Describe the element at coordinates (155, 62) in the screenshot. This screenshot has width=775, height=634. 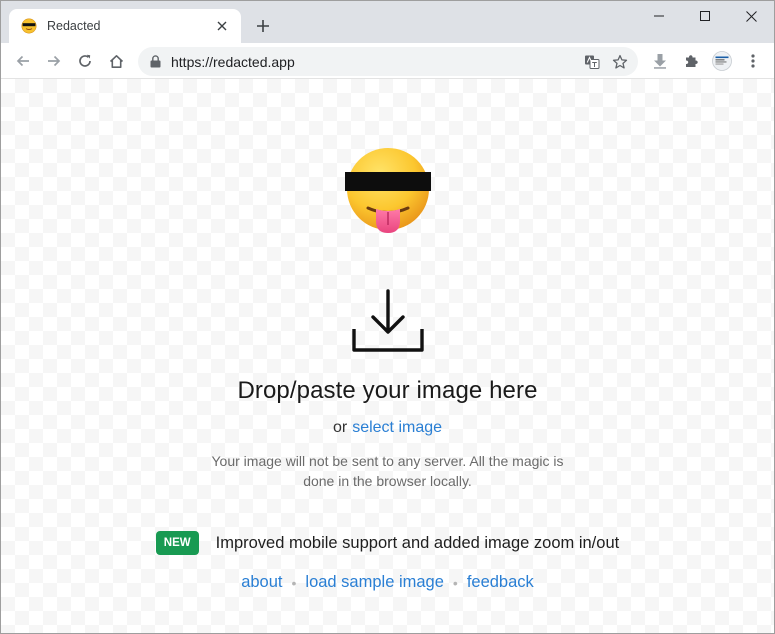
I see `lock-icon` at that location.